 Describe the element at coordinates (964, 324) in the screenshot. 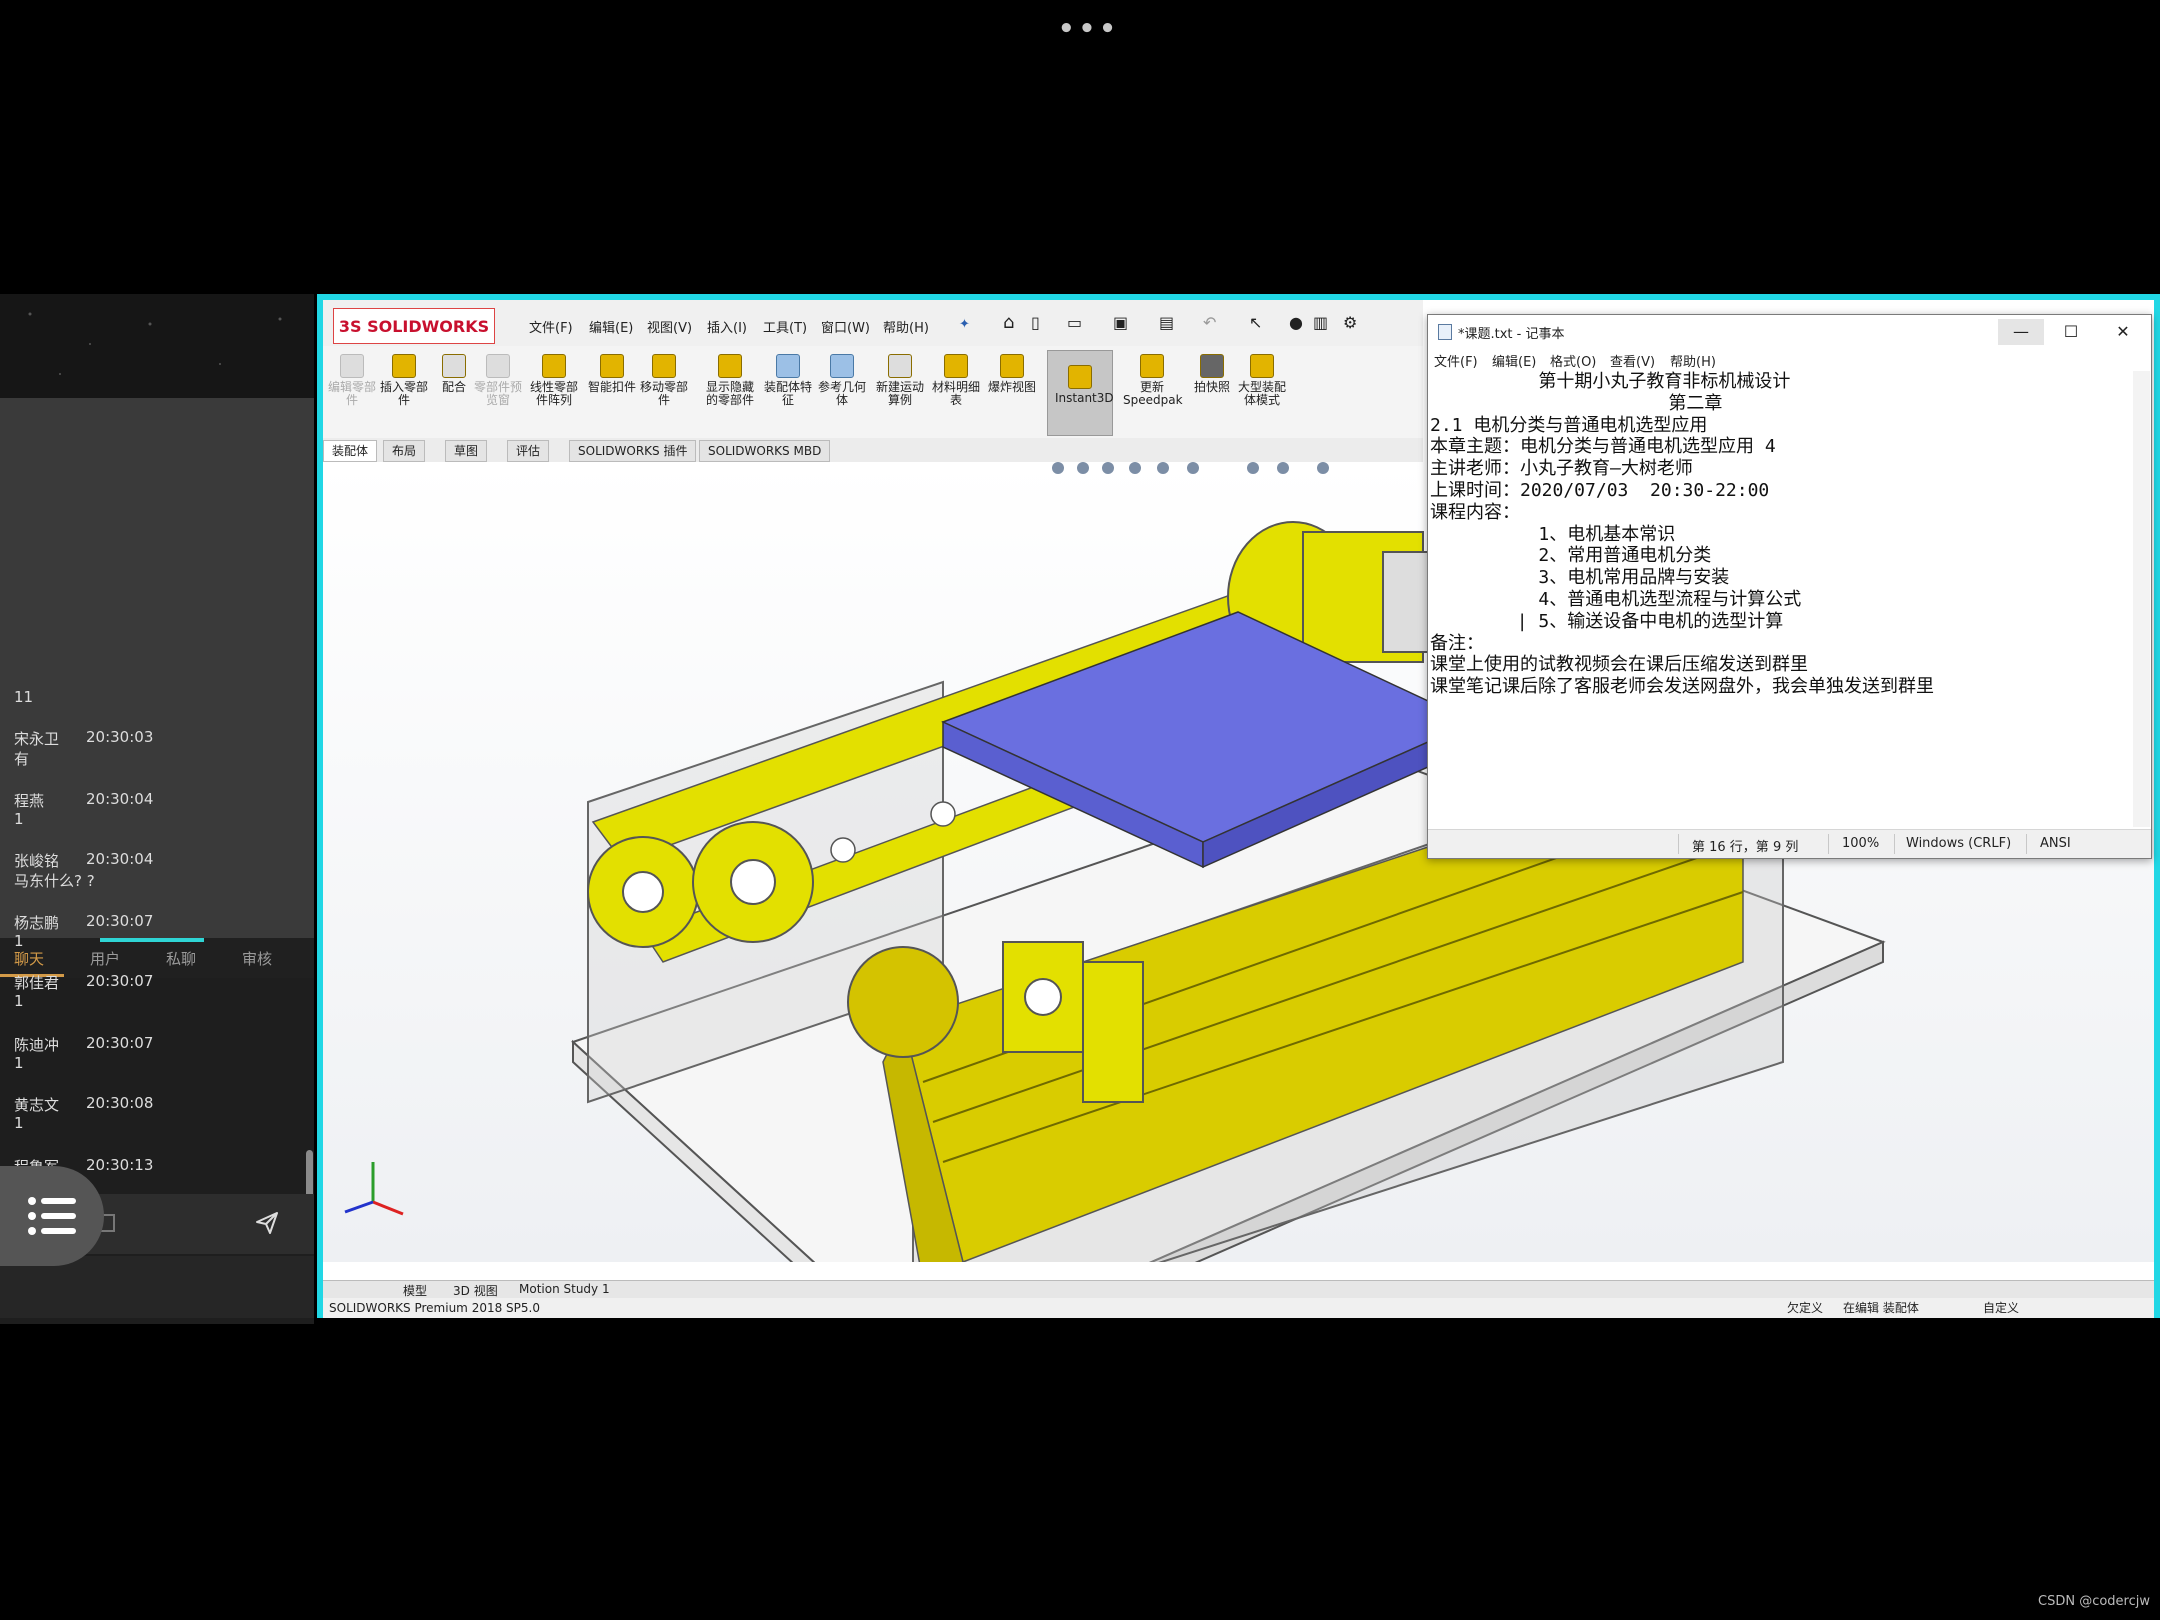

I see `pin-icon: ✦` at that location.